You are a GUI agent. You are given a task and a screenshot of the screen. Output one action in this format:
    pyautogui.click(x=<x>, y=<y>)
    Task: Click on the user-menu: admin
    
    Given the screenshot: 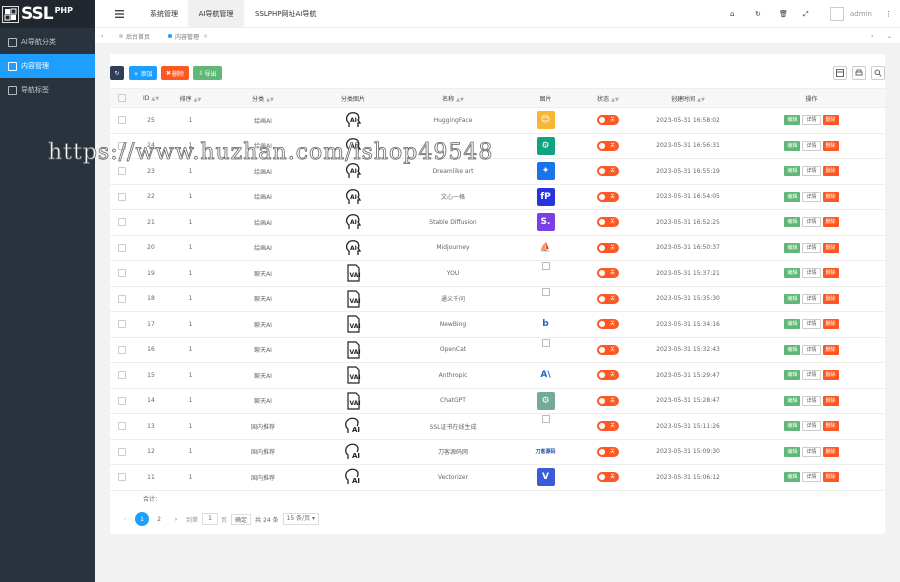 What is the action you would take?
    pyautogui.click(x=851, y=14)
    